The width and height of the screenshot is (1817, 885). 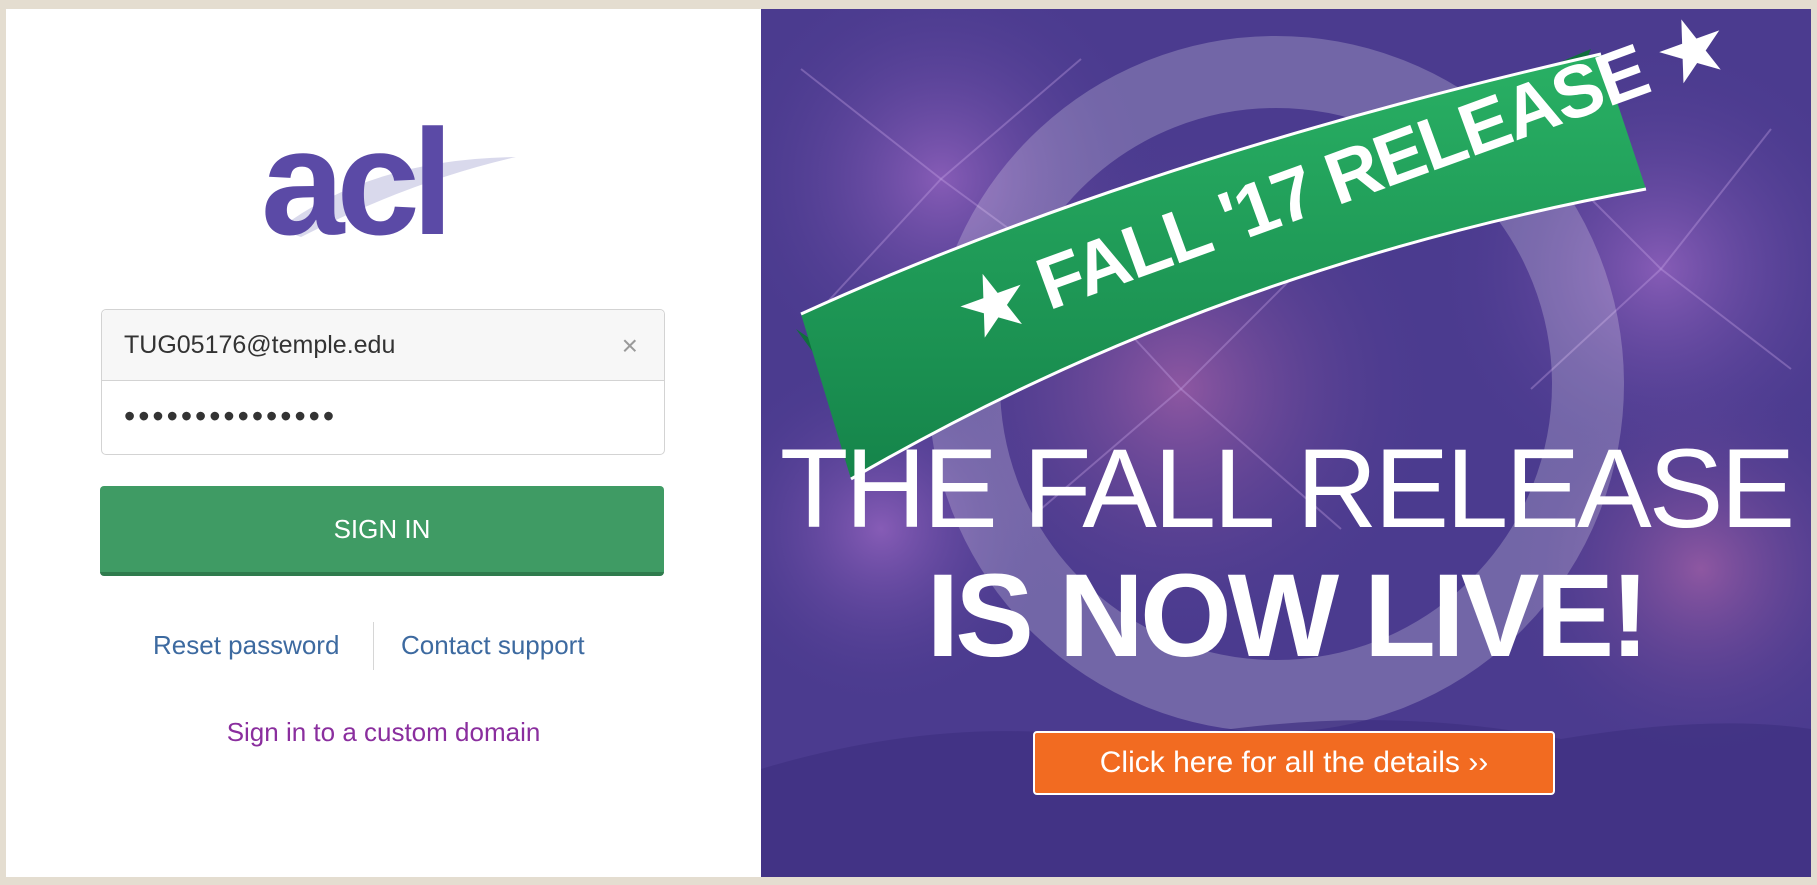 I want to click on clear-icon: ×, so click(x=630, y=346).